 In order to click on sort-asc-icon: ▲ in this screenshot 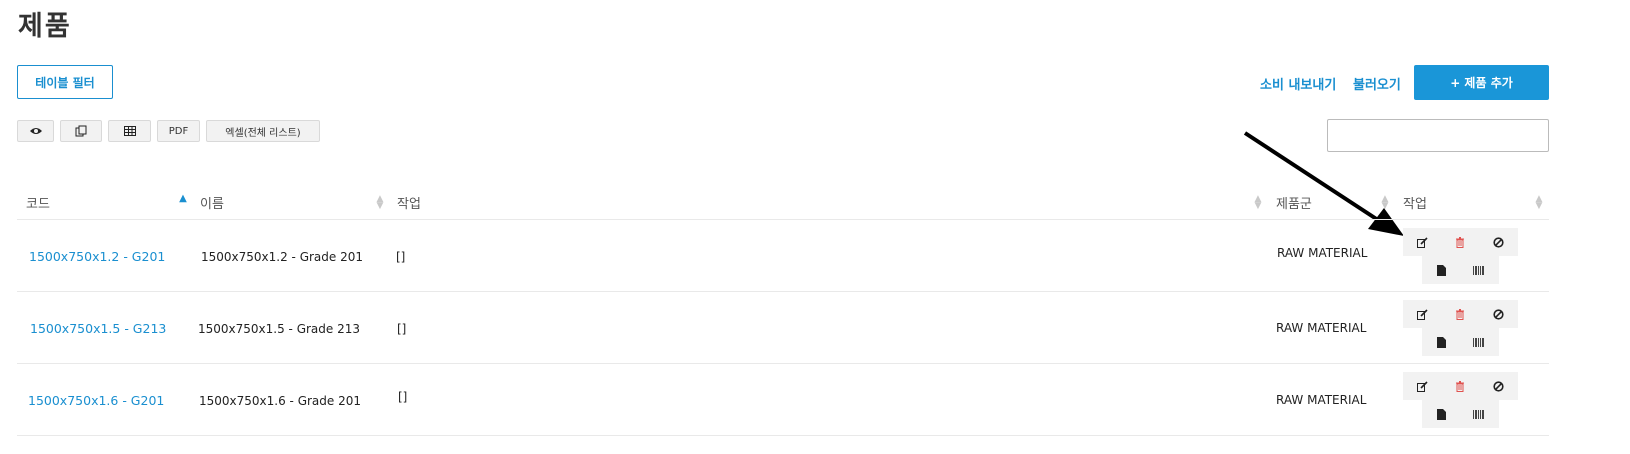, I will do `click(183, 199)`.